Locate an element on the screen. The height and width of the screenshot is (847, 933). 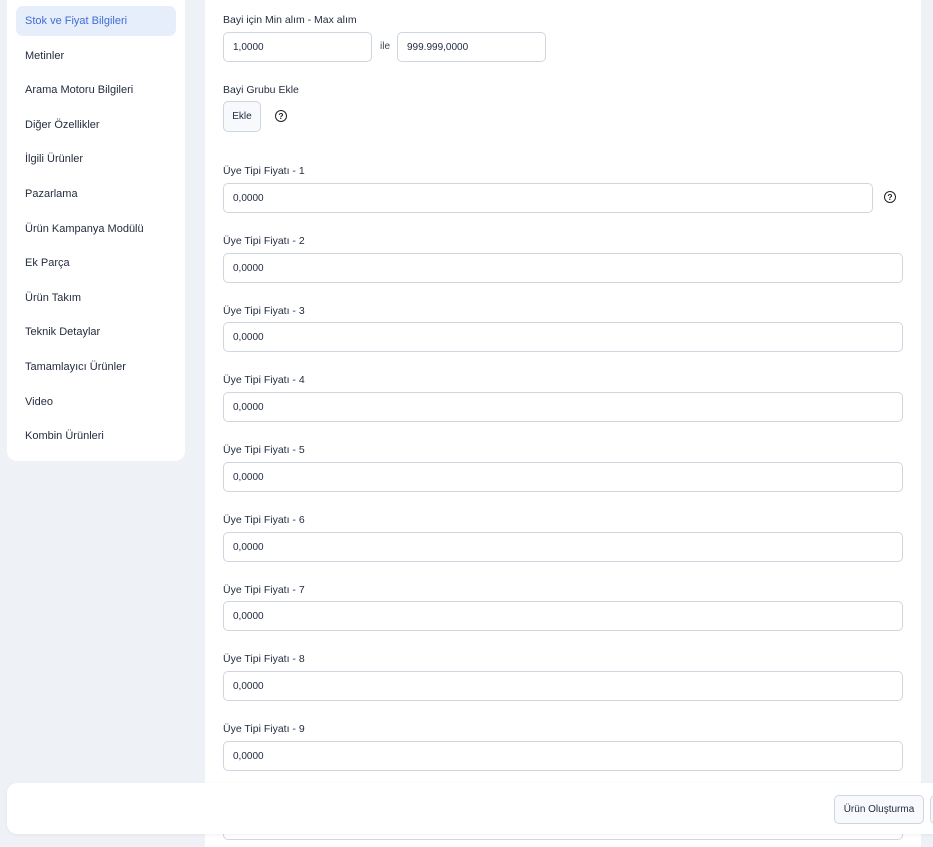
range-separator: ile is located at coordinates (385, 46).